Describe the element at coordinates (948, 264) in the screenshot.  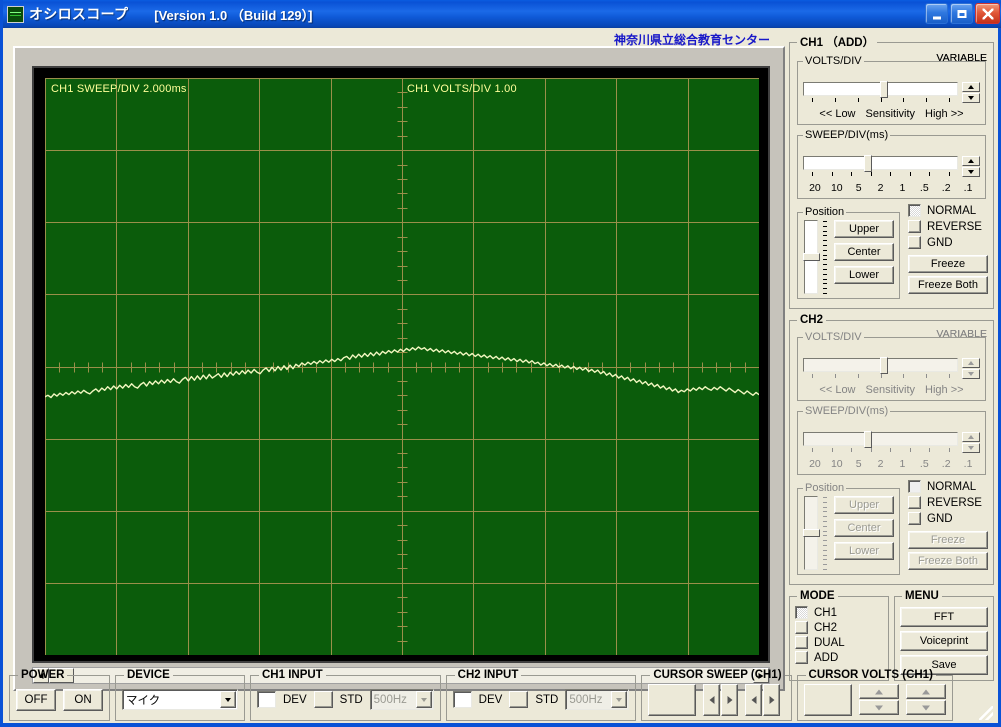
I see `ch1-freeze-button: Freeze` at that location.